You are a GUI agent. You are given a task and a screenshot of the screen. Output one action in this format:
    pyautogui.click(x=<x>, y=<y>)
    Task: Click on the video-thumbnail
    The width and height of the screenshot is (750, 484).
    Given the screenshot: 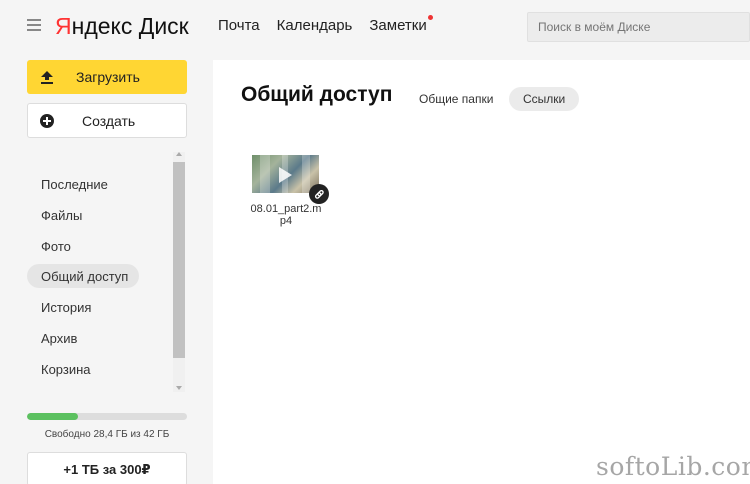 What is the action you would take?
    pyautogui.click(x=285, y=174)
    